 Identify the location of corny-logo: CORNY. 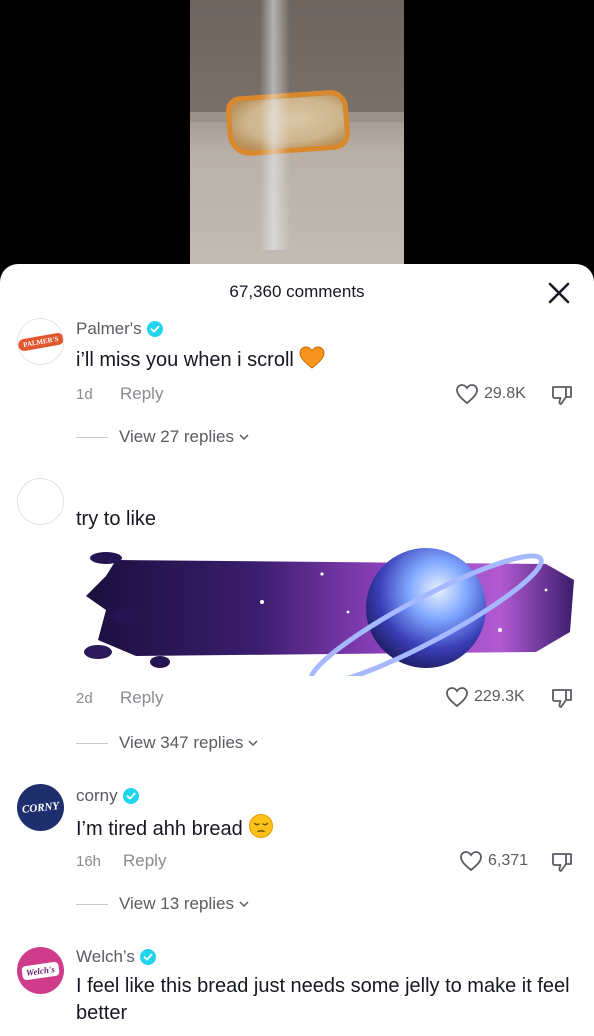
(40, 807).